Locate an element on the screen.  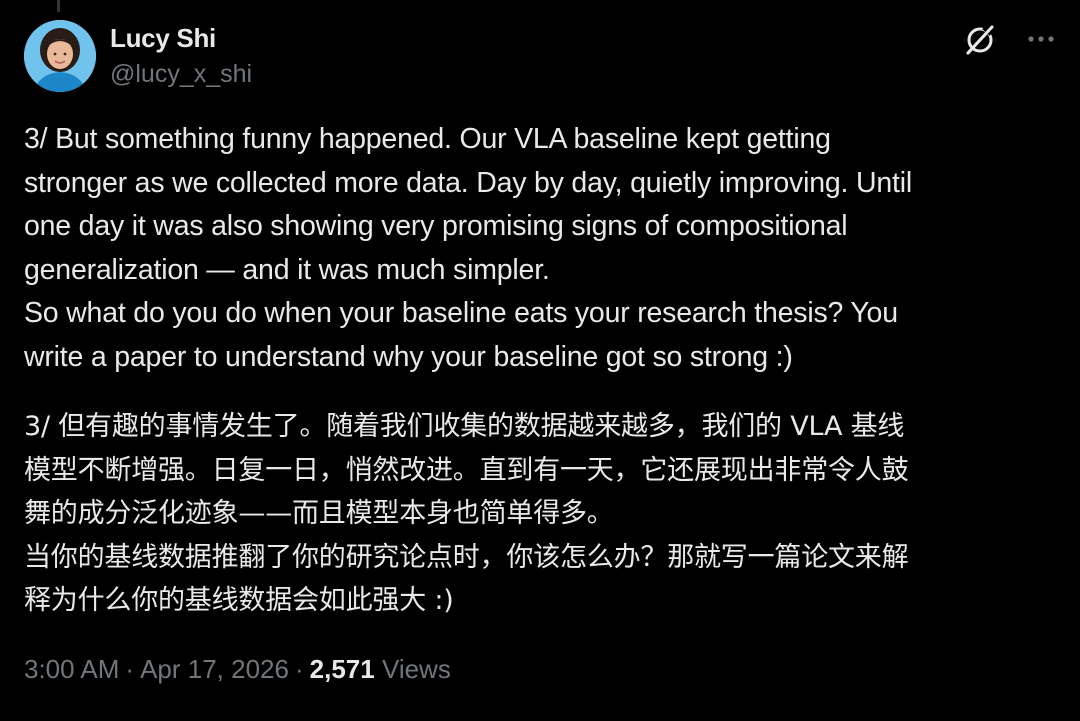
tweet-metadata: 3:00 AM · Apr 17, 2026 · 2,571 Views is located at coordinates (237, 669).